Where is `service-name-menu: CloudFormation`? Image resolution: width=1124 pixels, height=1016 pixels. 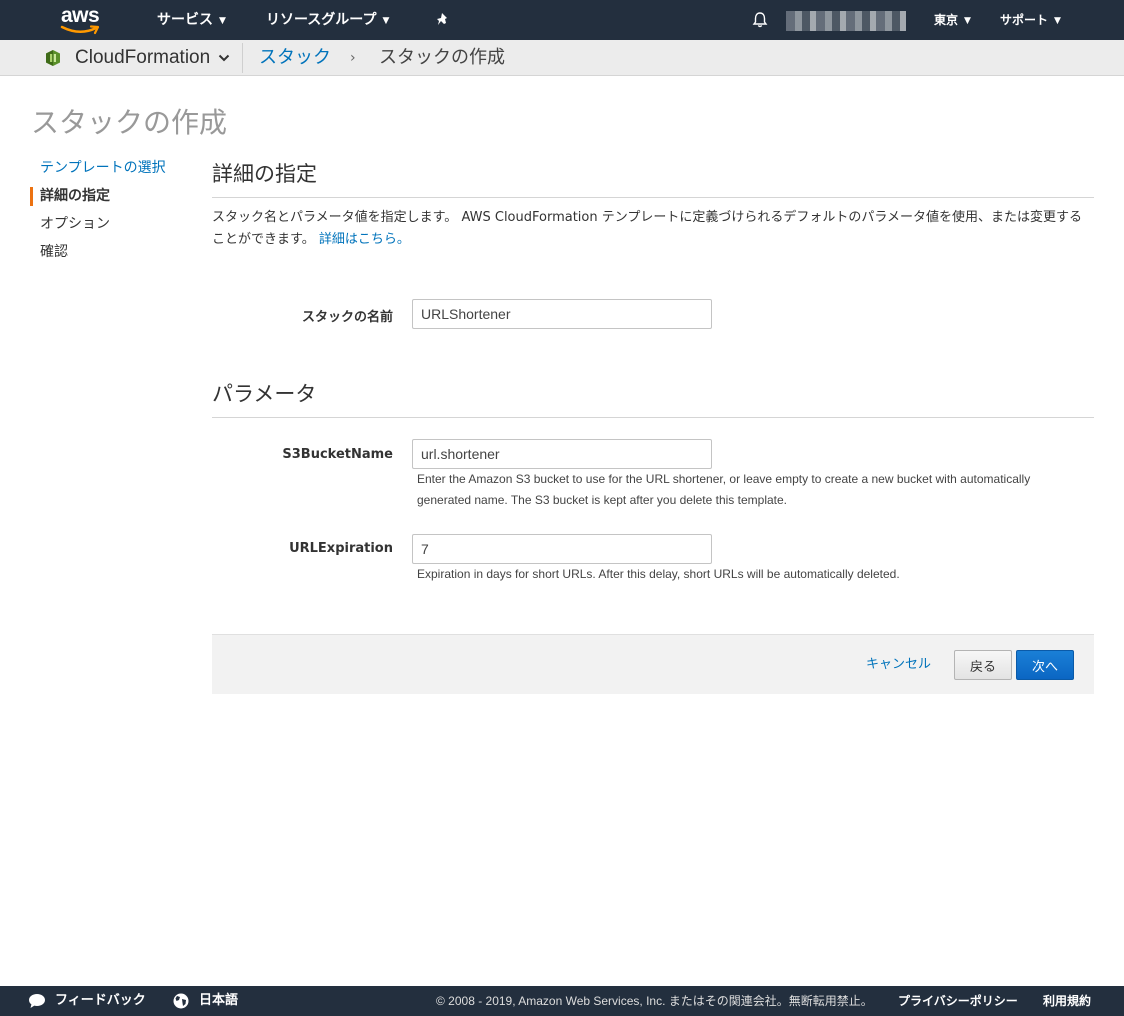
service-name-menu: CloudFormation is located at coordinates (142, 58).